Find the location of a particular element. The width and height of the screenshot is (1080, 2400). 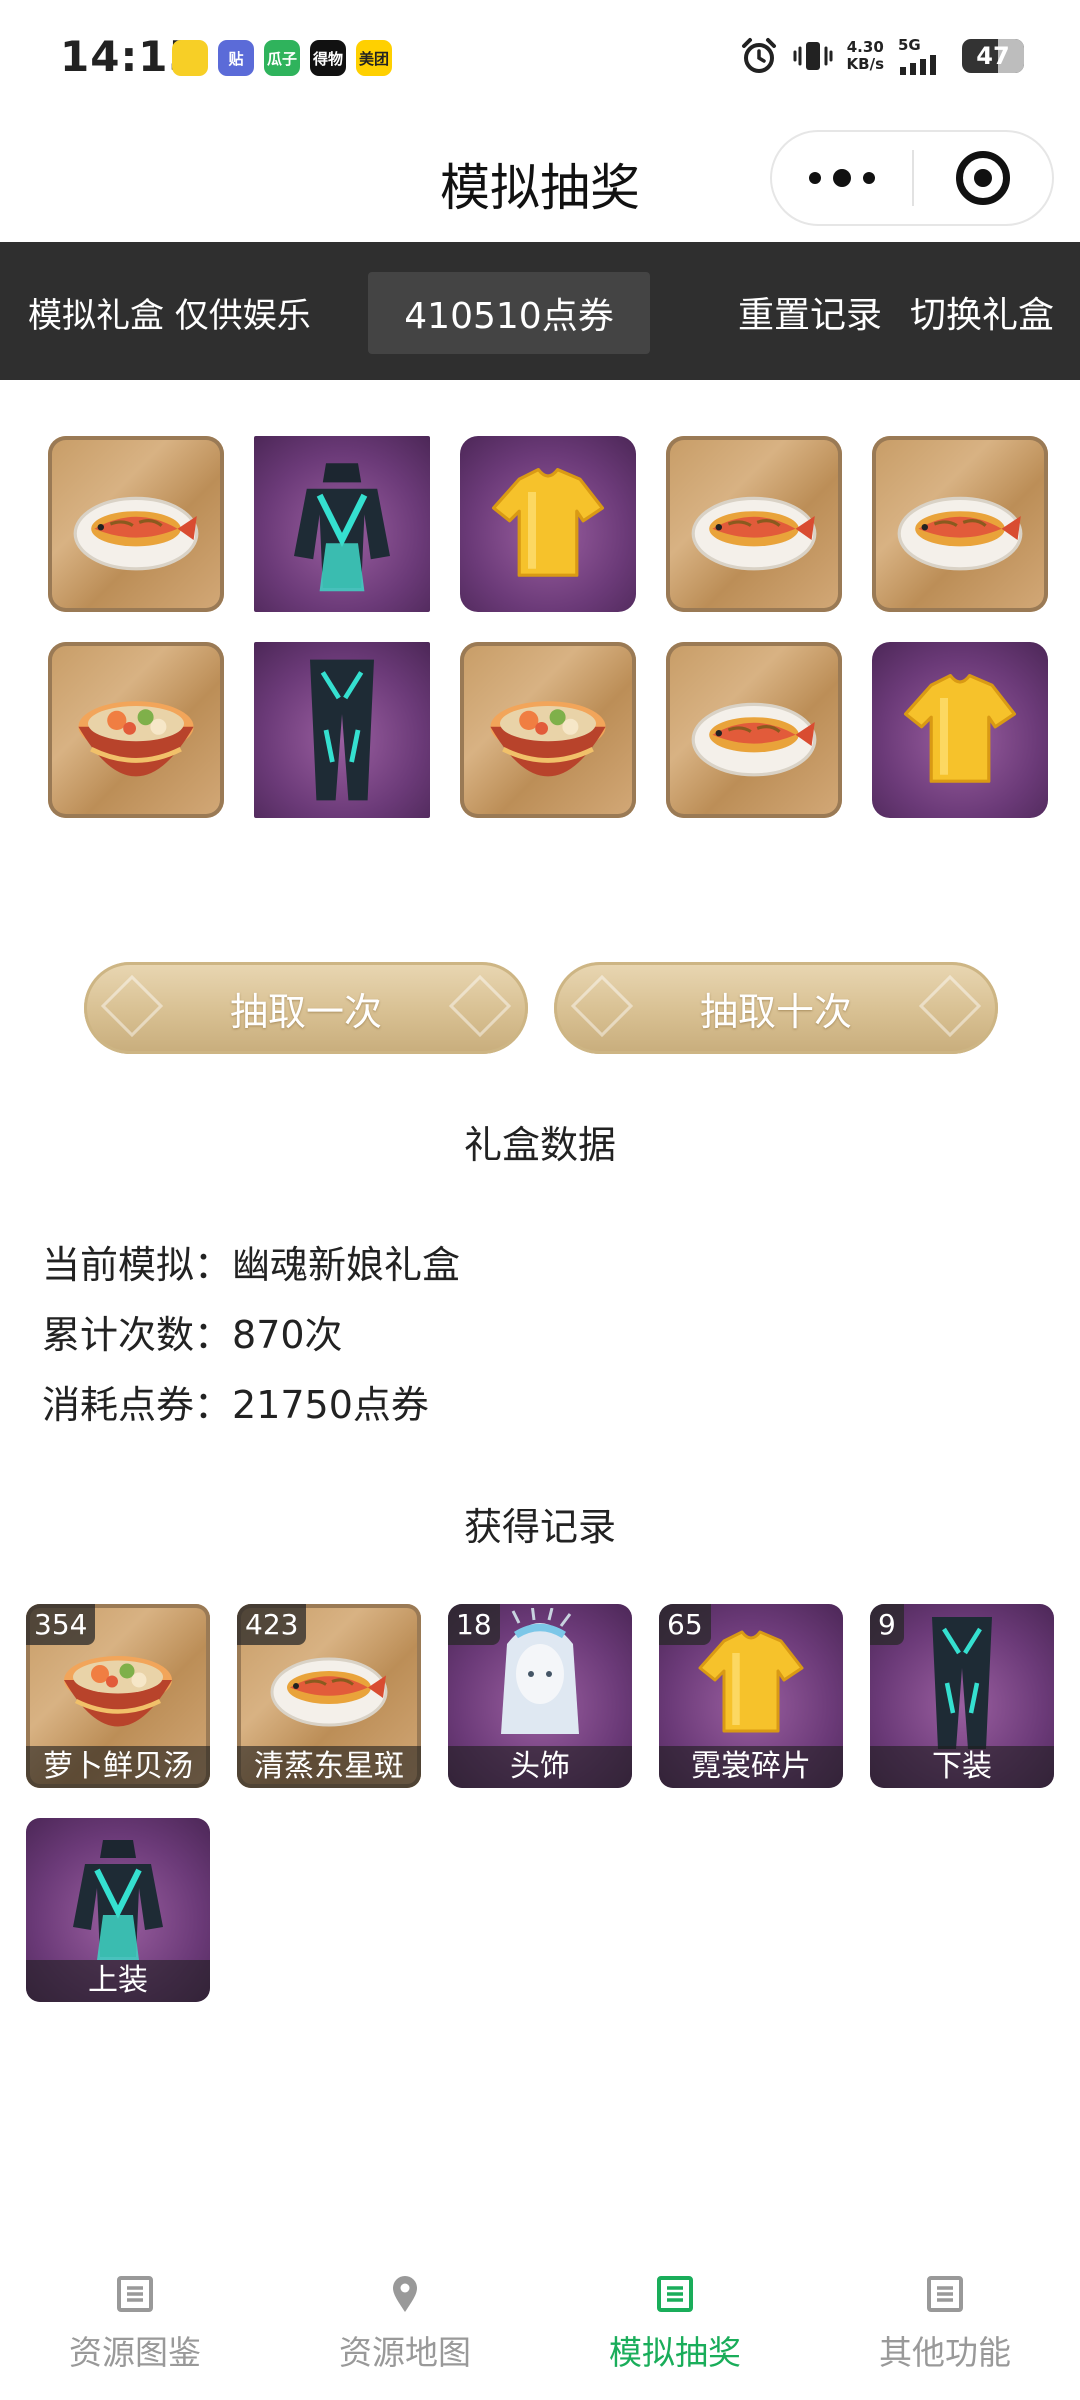

draw-results-grid is located at coordinates (548, 627).